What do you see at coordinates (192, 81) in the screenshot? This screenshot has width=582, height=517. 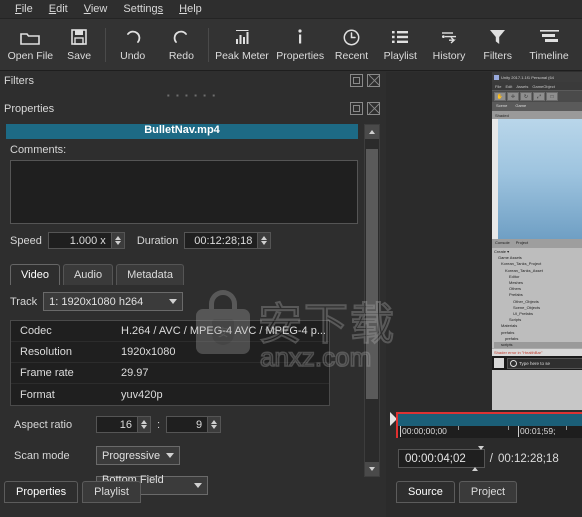 I see `filters-panel-header: Filters` at bounding box center [192, 81].